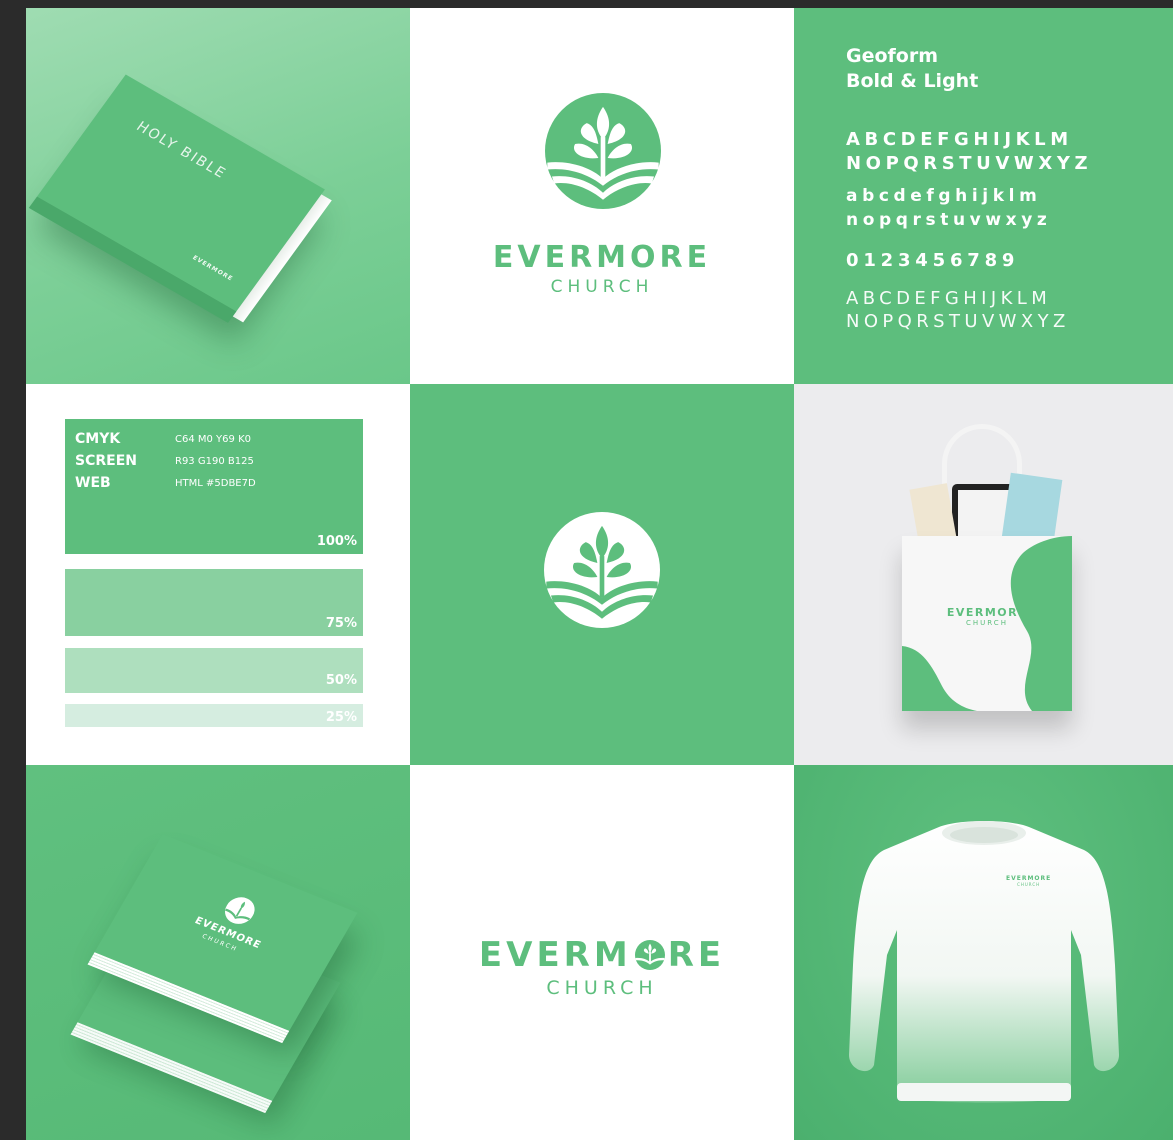  What do you see at coordinates (213, 268) in the screenshot?
I see `bible-brand-text: EVERMORE` at bounding box center [213, 268].